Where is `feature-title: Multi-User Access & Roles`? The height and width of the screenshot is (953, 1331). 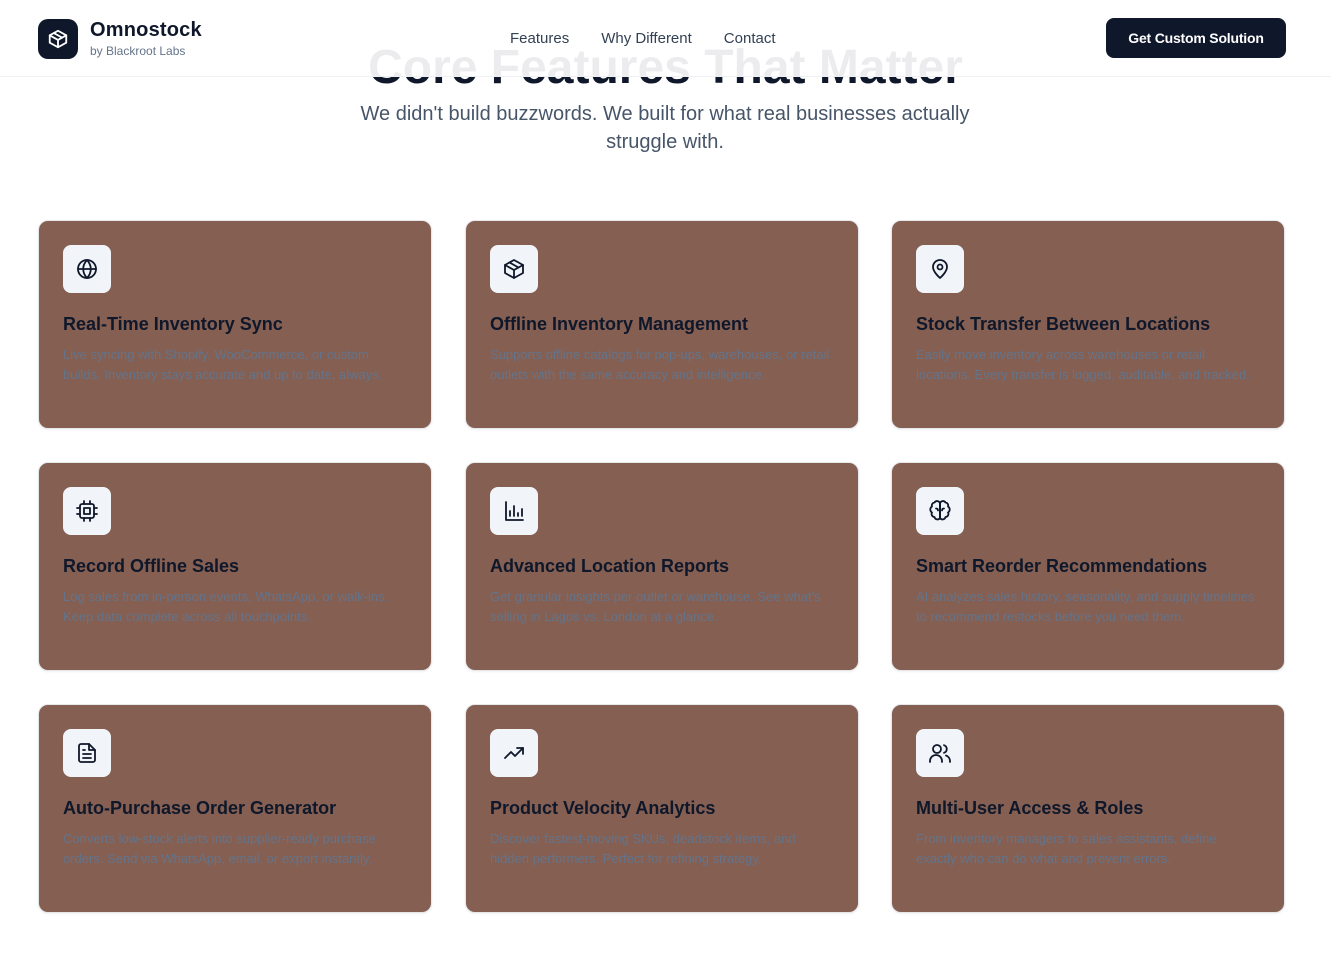
feature-title: Multi-User Access & Roles is located at coordinates (1030, 808).